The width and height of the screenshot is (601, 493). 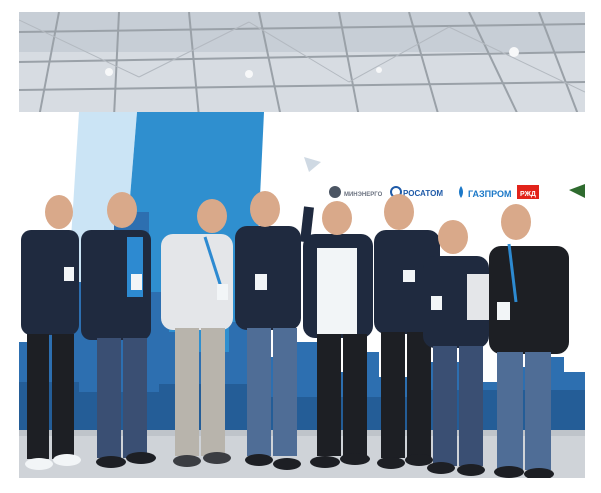 What do you see at coordinates (490, 194) in the screenshot?
I see `gazprom-logo-text: ГАЗПРОМ` at bounding box center [490, 194].